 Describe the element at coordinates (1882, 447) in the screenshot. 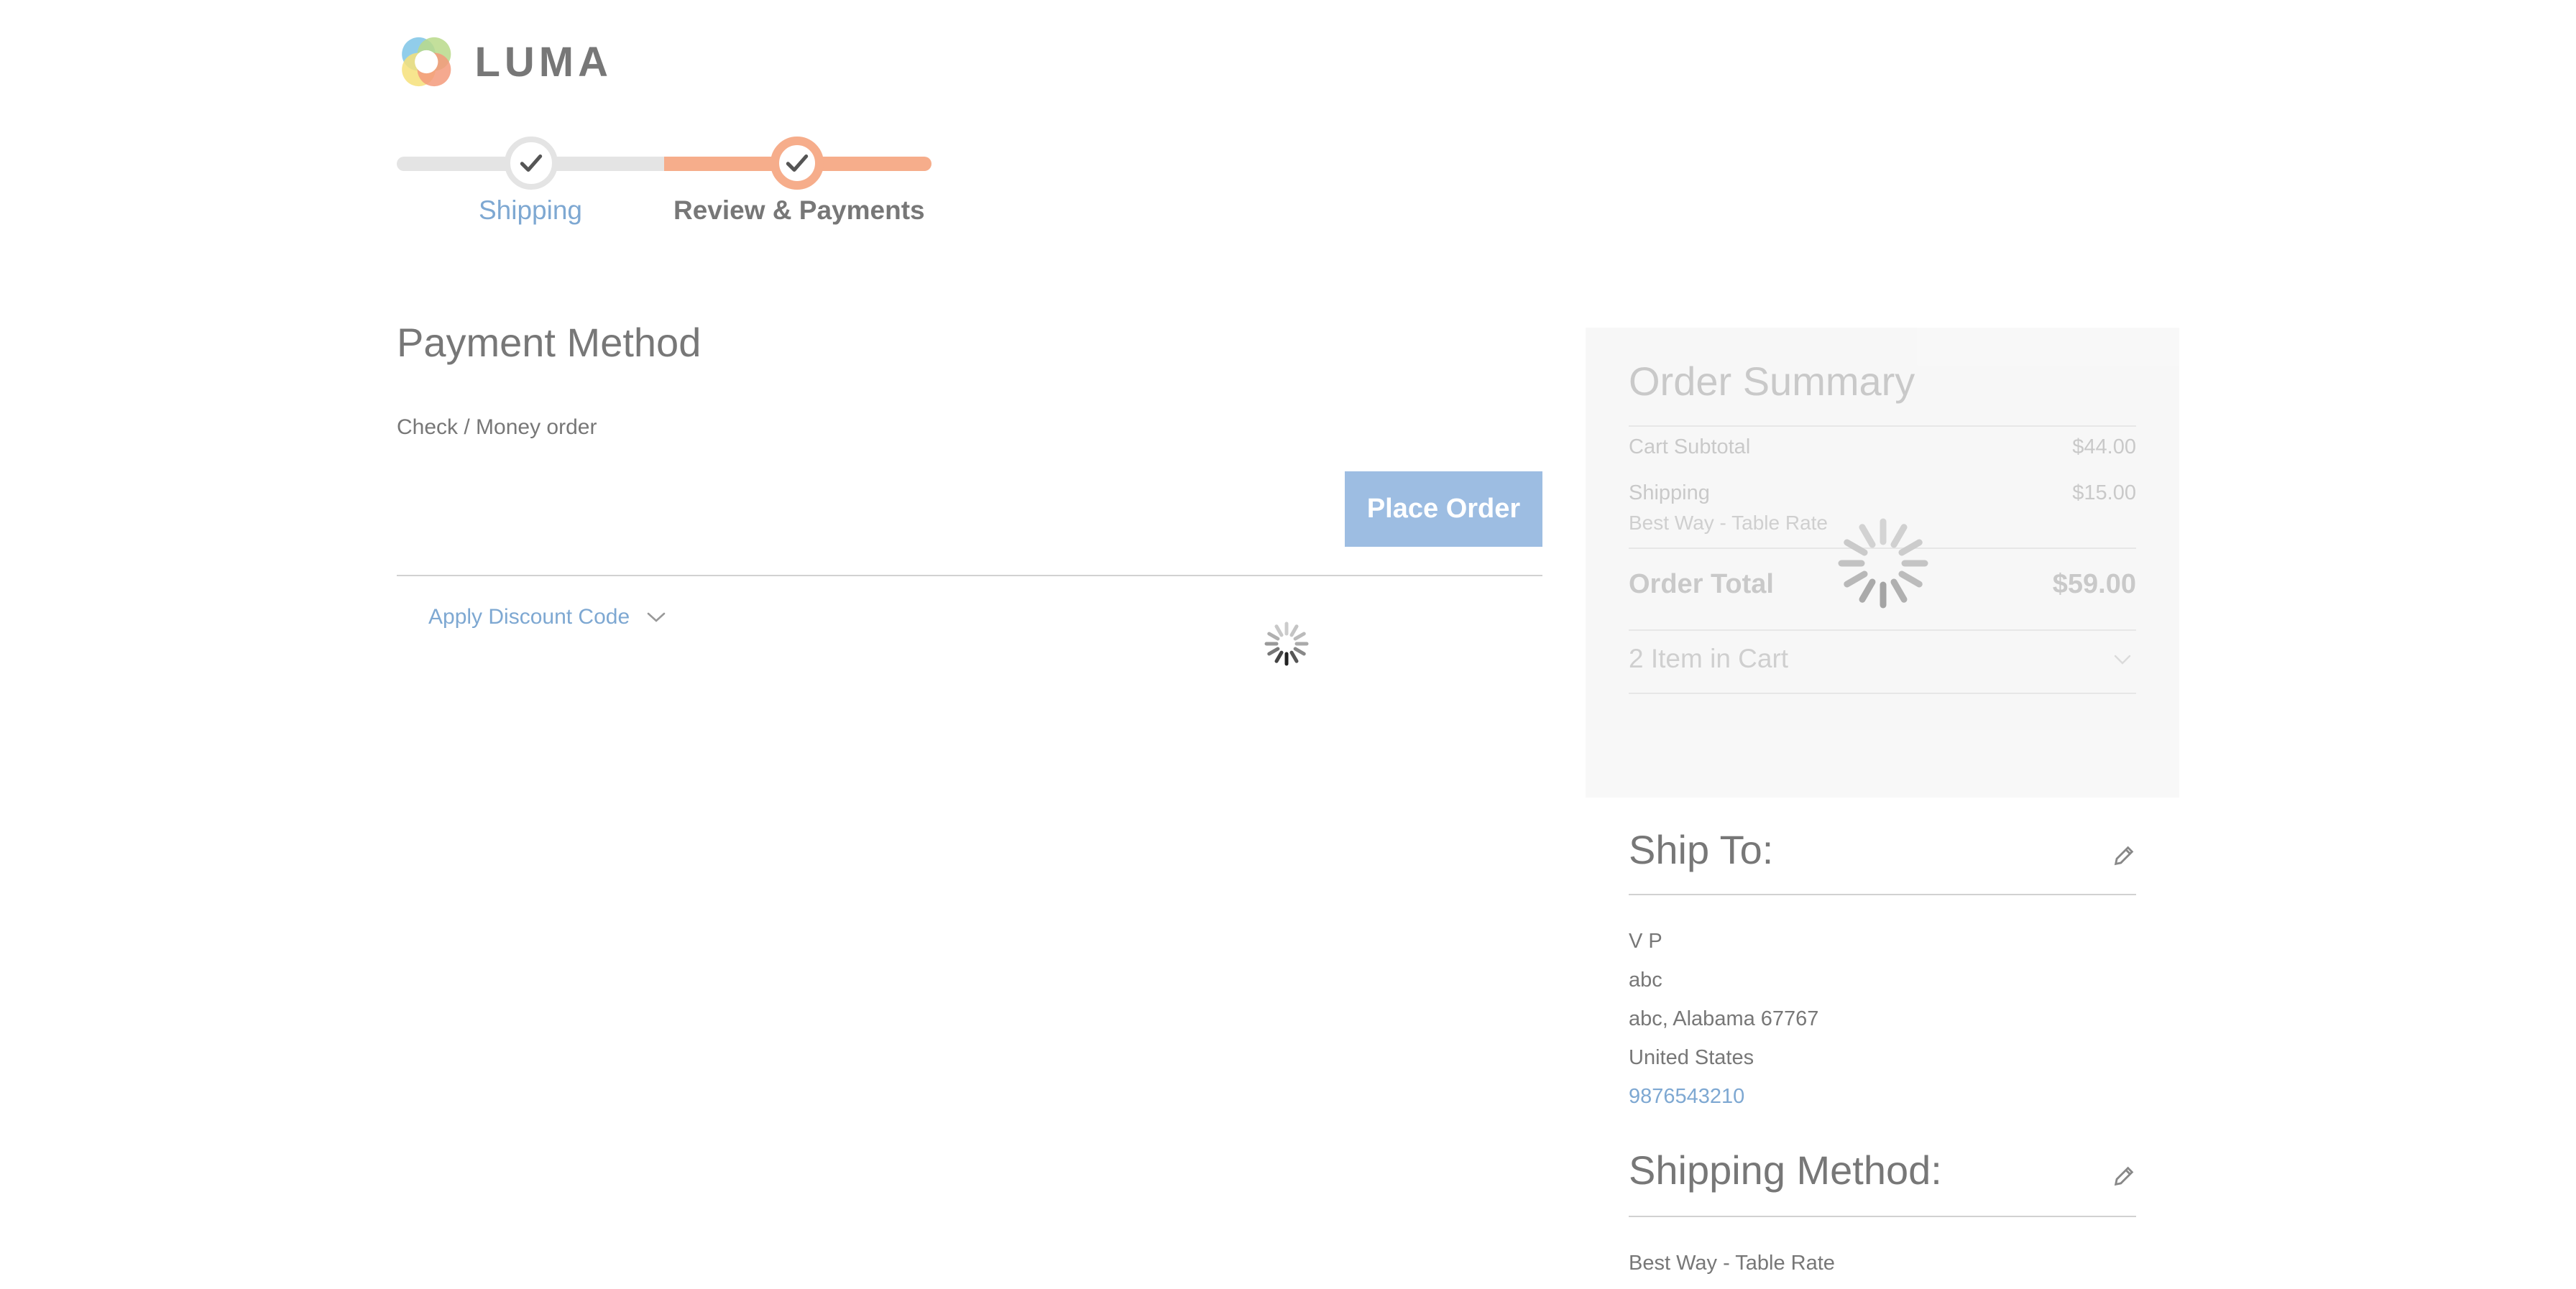

I see `cart-subtotal-row: Cart Subtotal $44.00` at that location.